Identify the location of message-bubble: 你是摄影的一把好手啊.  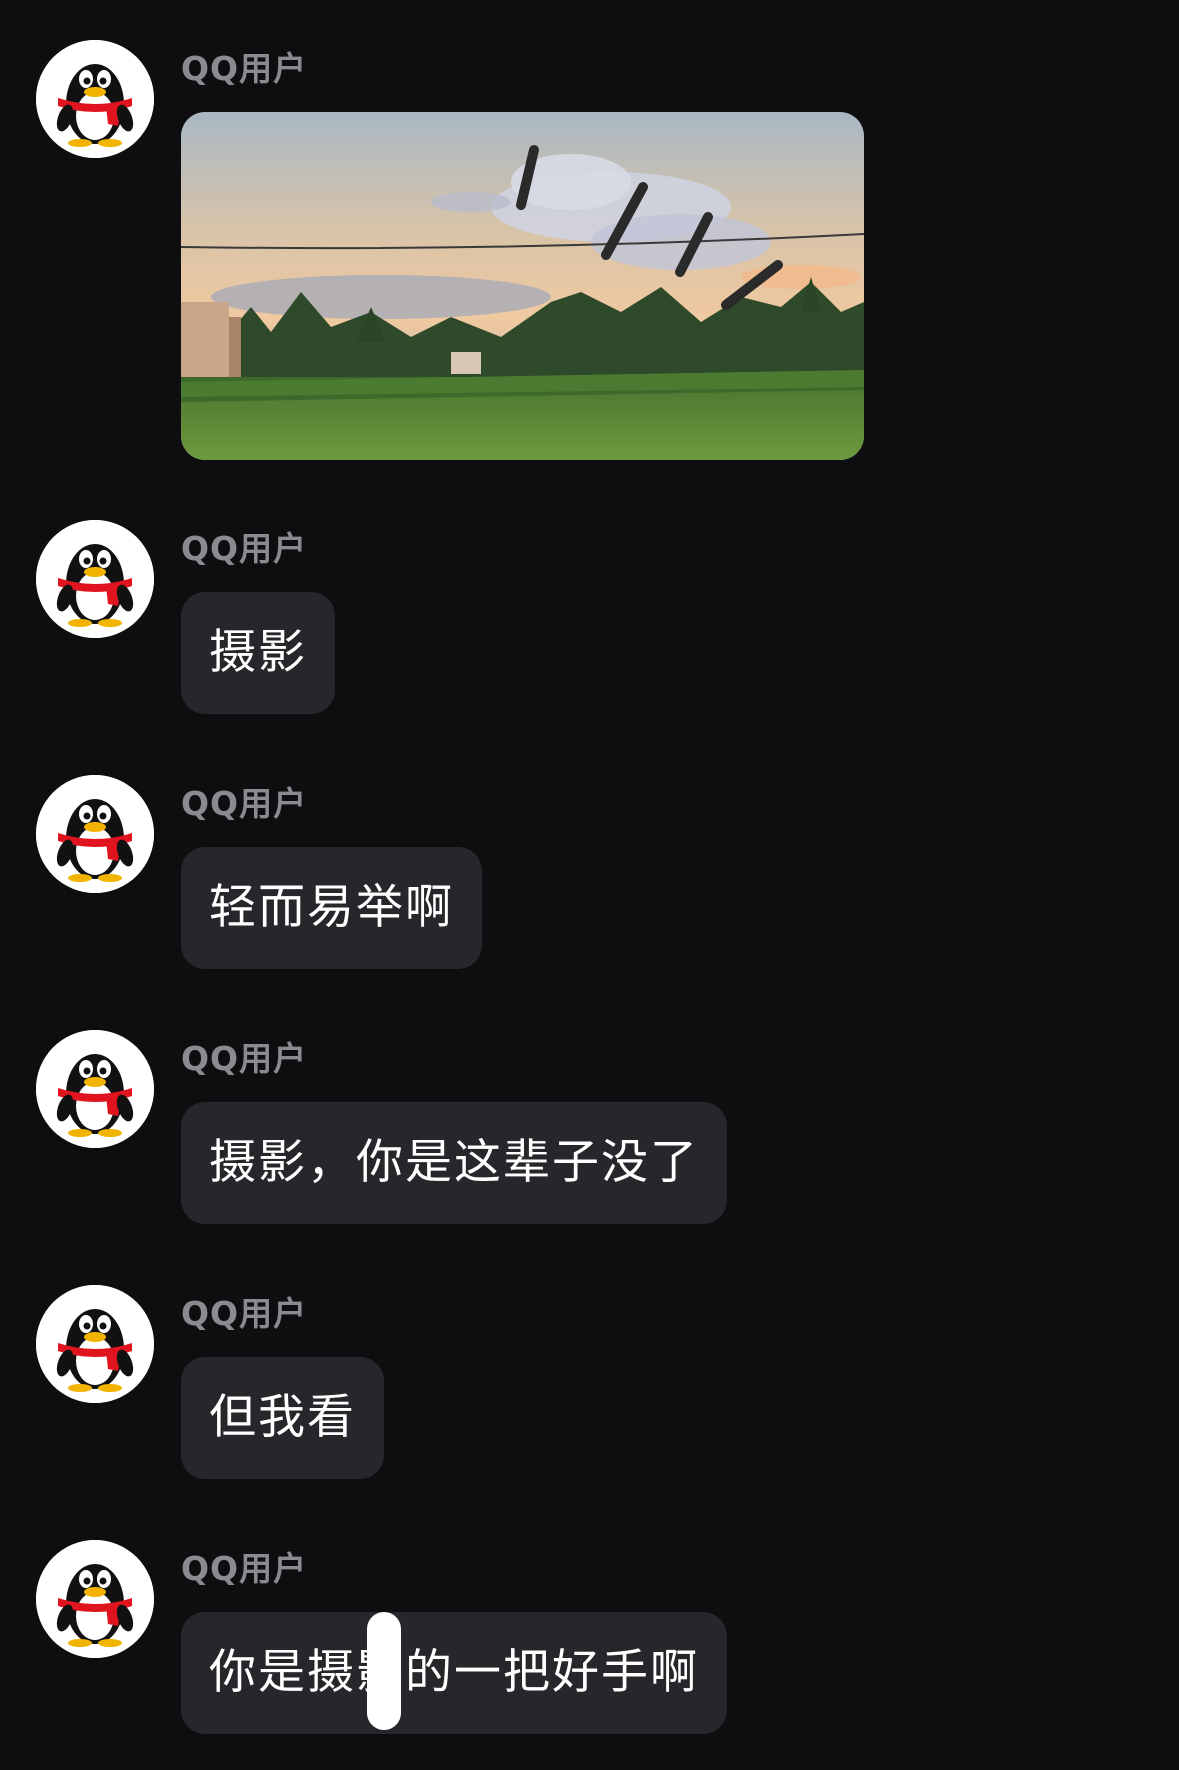
(454, 1673).